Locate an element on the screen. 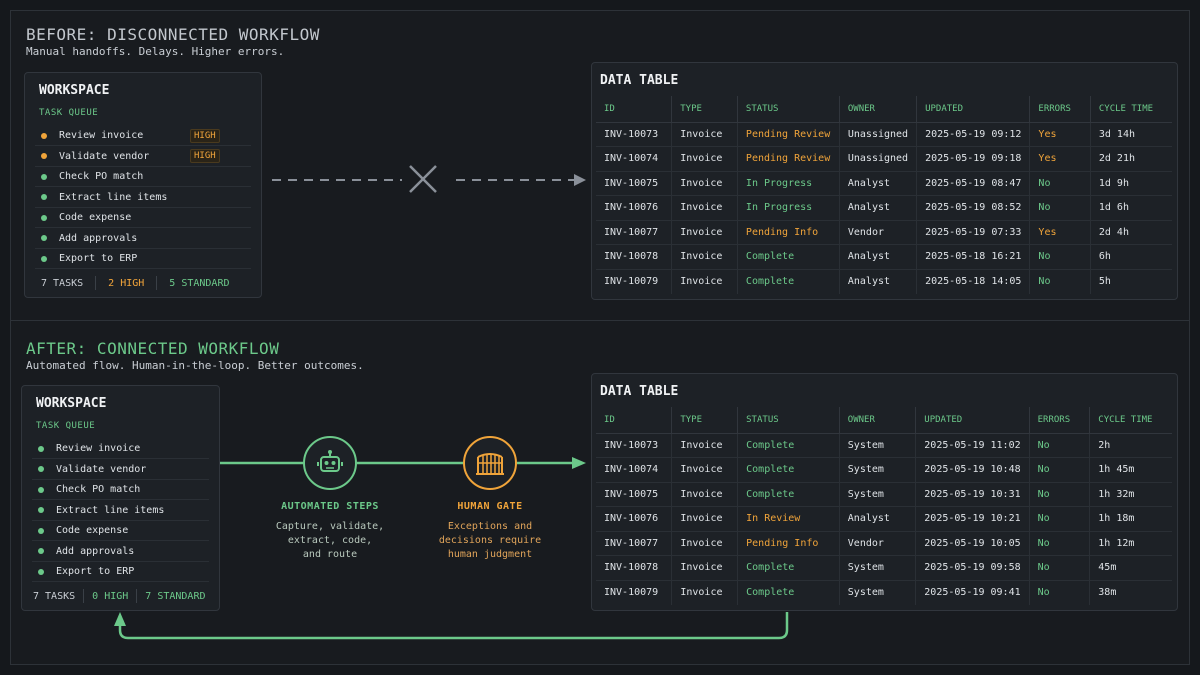 This screenshot has width=1200, height=675. workspace-footer: 7 TASKS 2 HIGH 5 STANDARD is located at coordinates (135, 283).